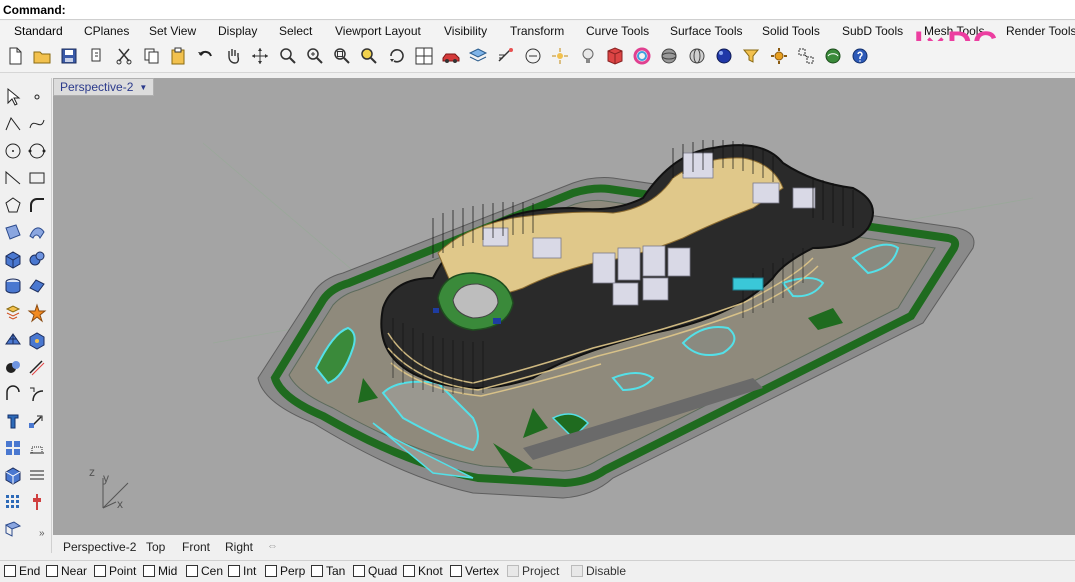 The image size is (1075, 582). What do you see at coordinates (474, 571) in the screenshot?
I see `osnap-vertex: Vertex` at bounding box center [474, 571].